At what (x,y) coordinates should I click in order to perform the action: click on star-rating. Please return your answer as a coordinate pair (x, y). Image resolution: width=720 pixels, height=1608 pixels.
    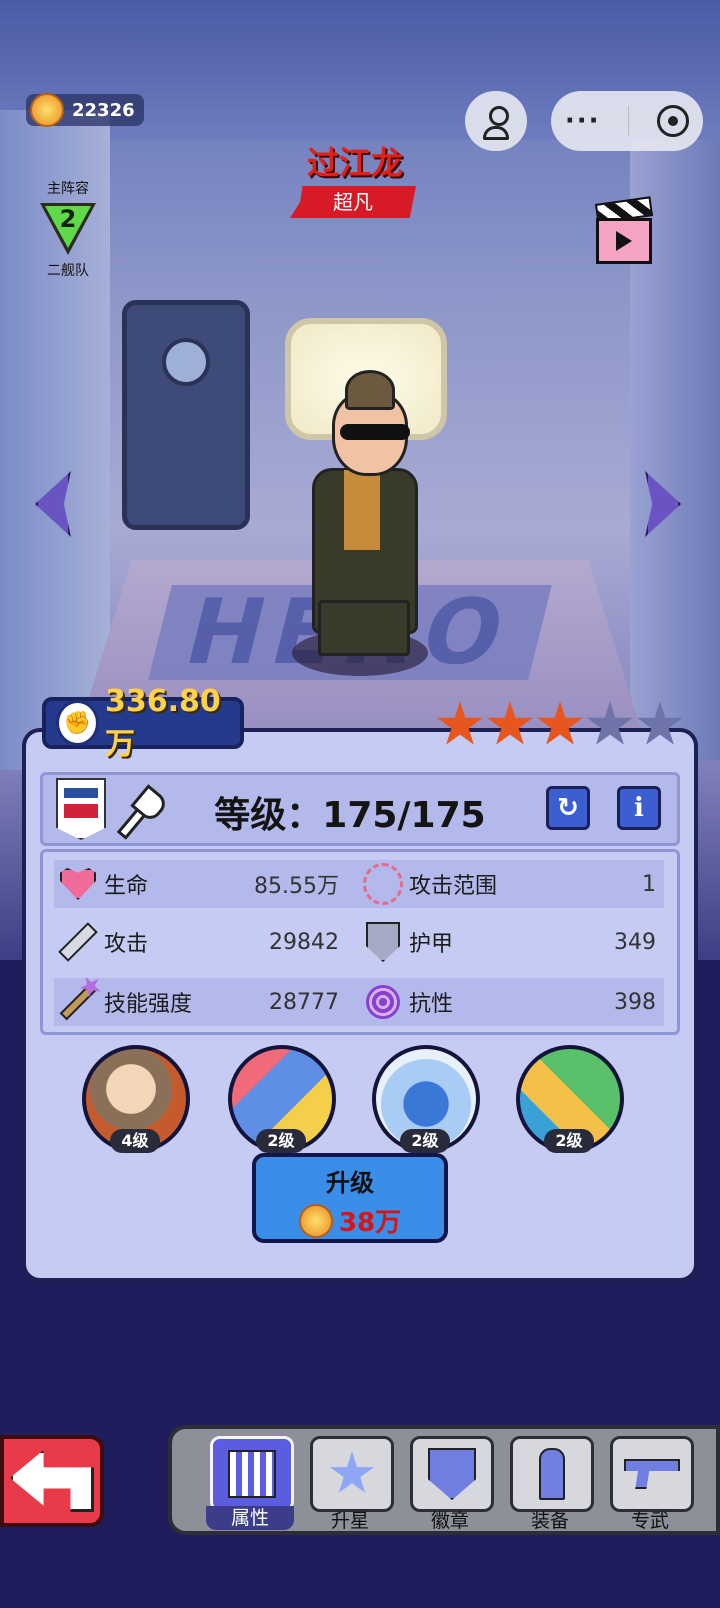
    Looking at the image, I should click on (560, 725).